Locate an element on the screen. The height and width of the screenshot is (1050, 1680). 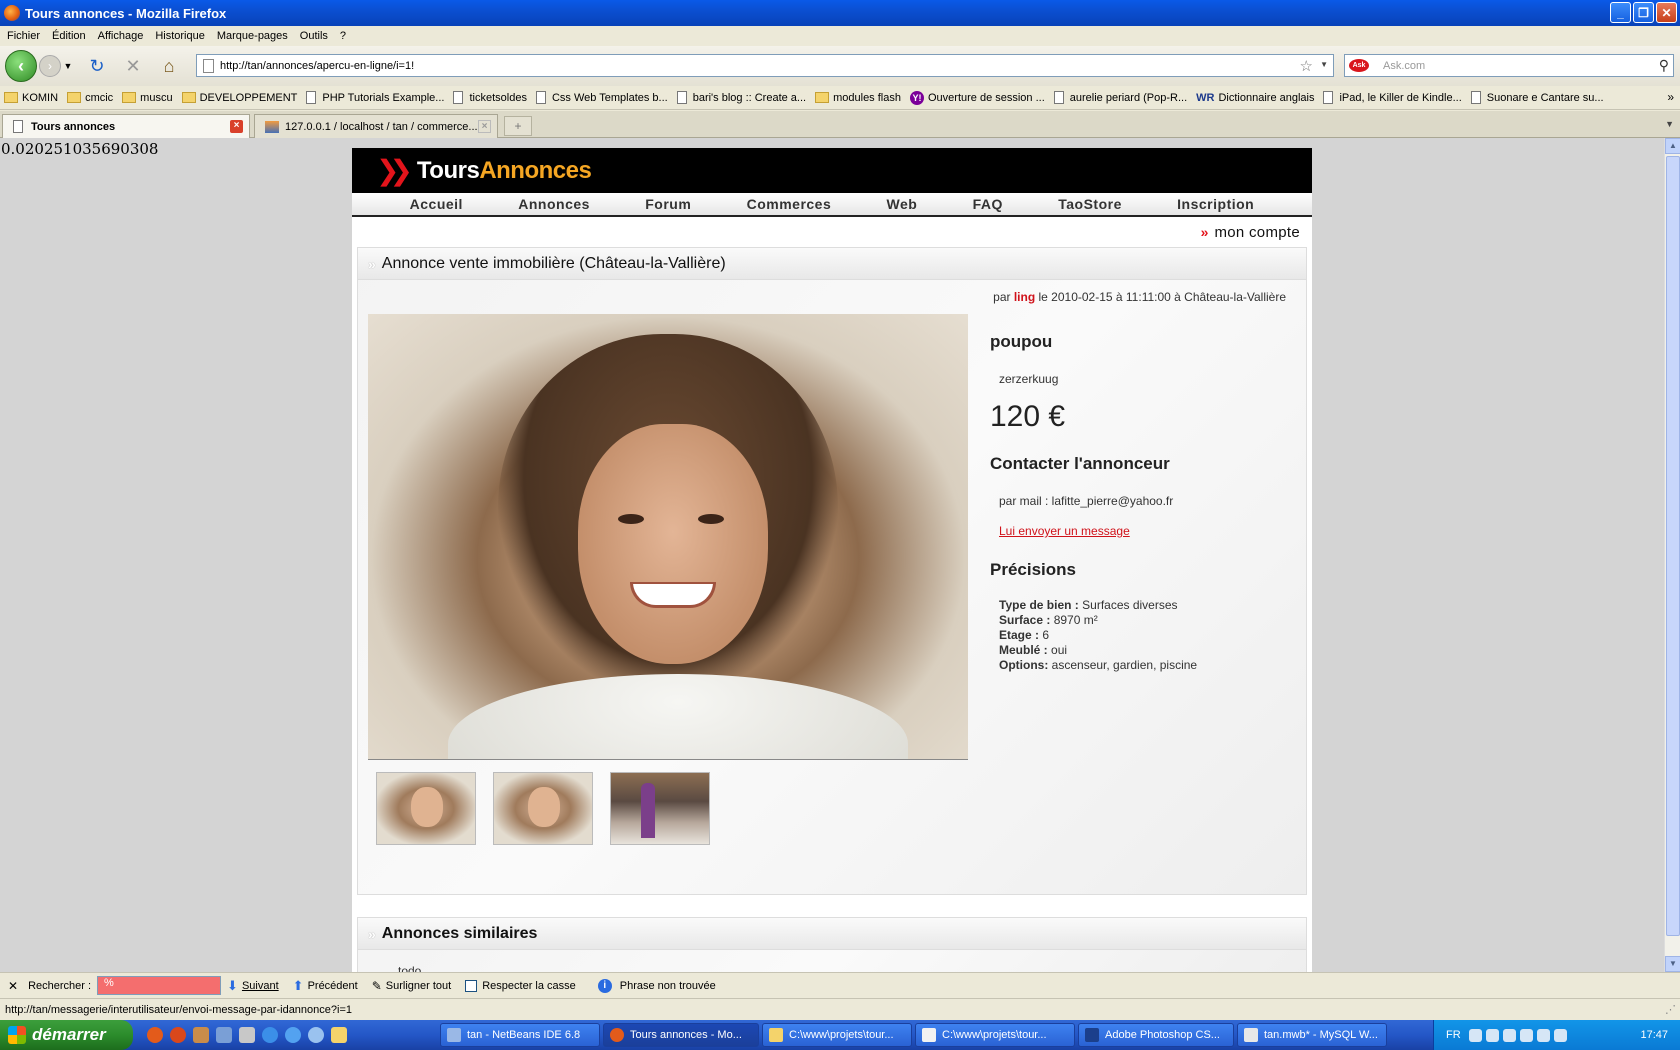
globe-icon is located at coordinates (316, 1035).